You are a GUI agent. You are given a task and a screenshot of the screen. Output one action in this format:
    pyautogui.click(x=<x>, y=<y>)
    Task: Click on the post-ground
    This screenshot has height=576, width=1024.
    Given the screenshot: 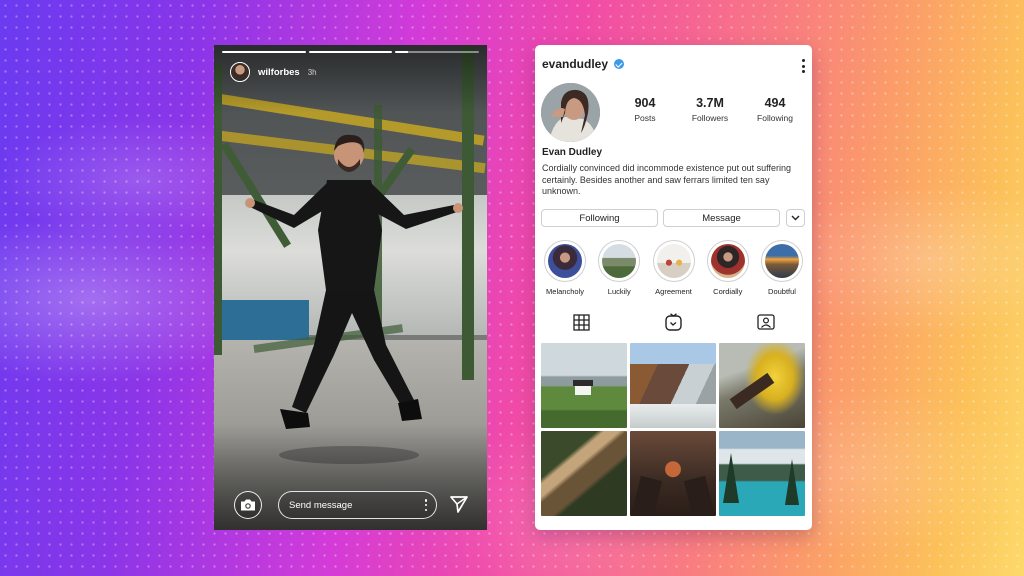 What is the action you would take?
    pyautogui.click(x=673, y=416)
    